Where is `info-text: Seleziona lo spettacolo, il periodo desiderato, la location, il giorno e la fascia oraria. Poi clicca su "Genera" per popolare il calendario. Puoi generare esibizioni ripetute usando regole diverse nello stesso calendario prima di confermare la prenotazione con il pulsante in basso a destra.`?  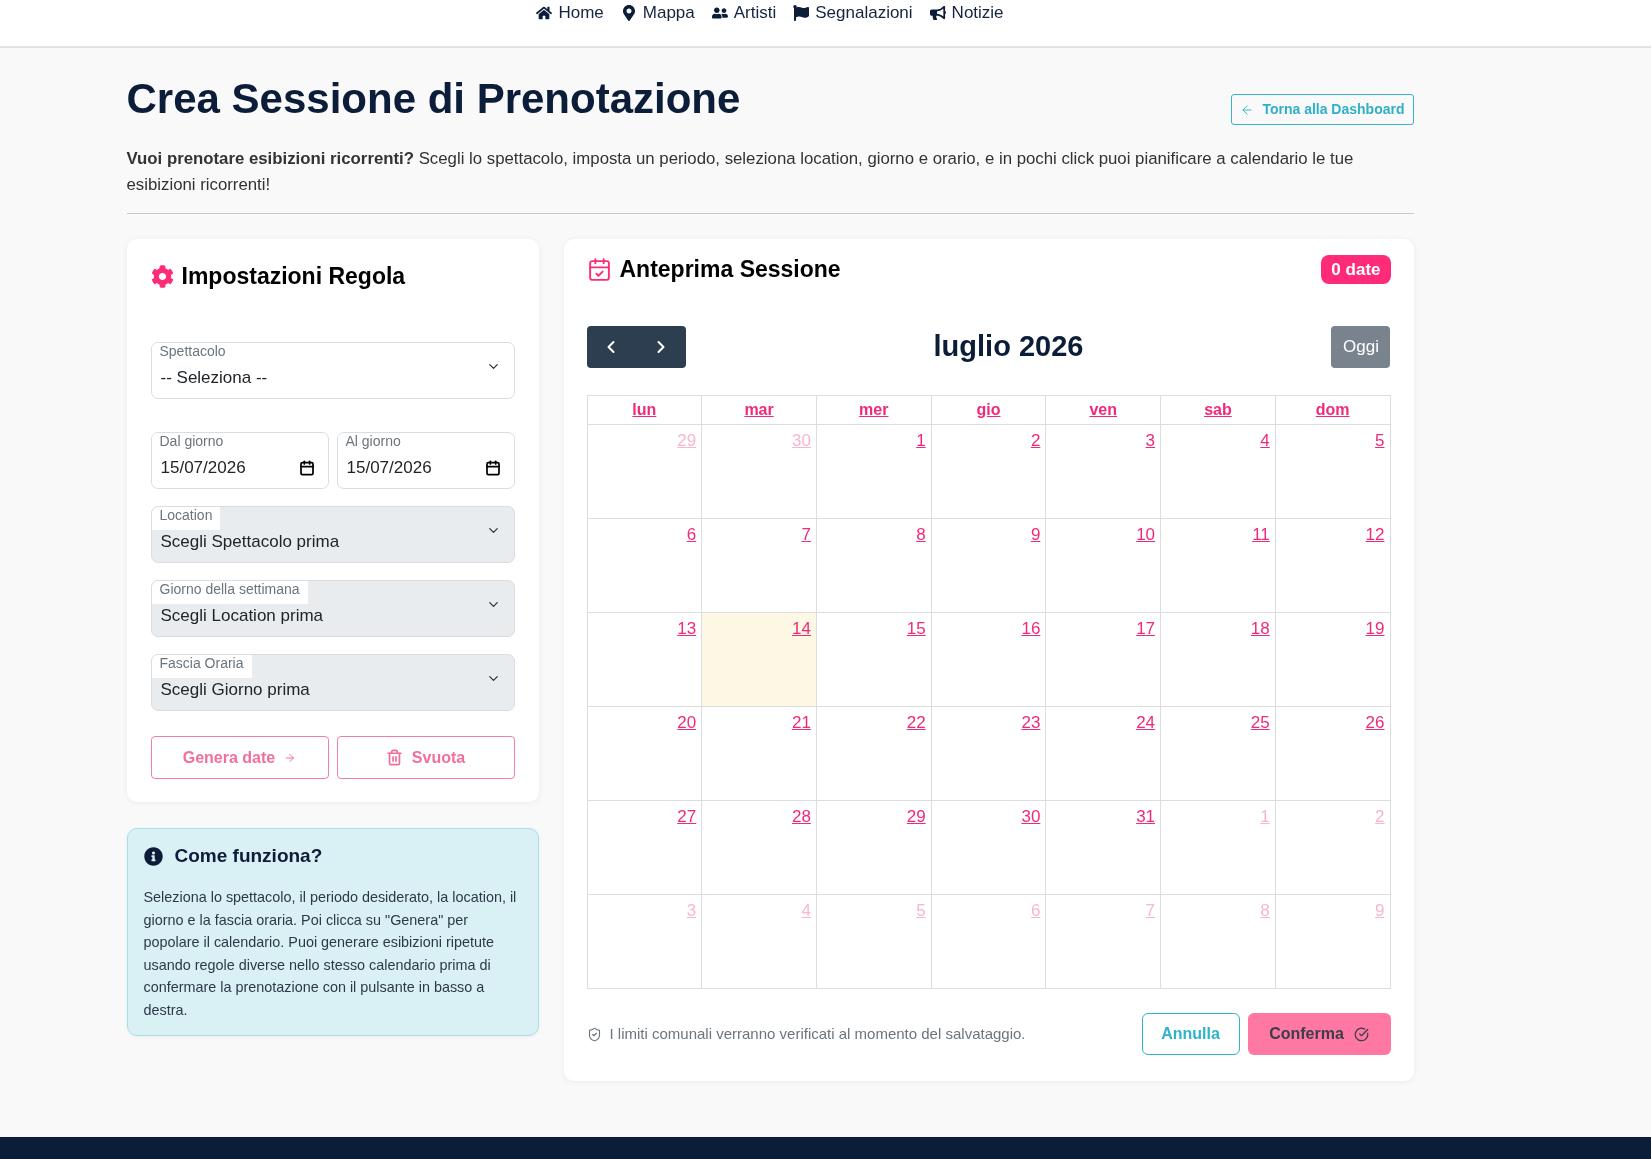 info-text: Seleziona lo spettacolo, il periodo desiderato, la location, il giorno e la fascia oraria. Poi clicca su "Genera" per popolare il calendario. Puoi generare esibizioni ripetute usando regole diverse nello stesso calendario prima di confermare la prenotazione con il pulsante in basso a destra. is located at coordinates (330, 954).